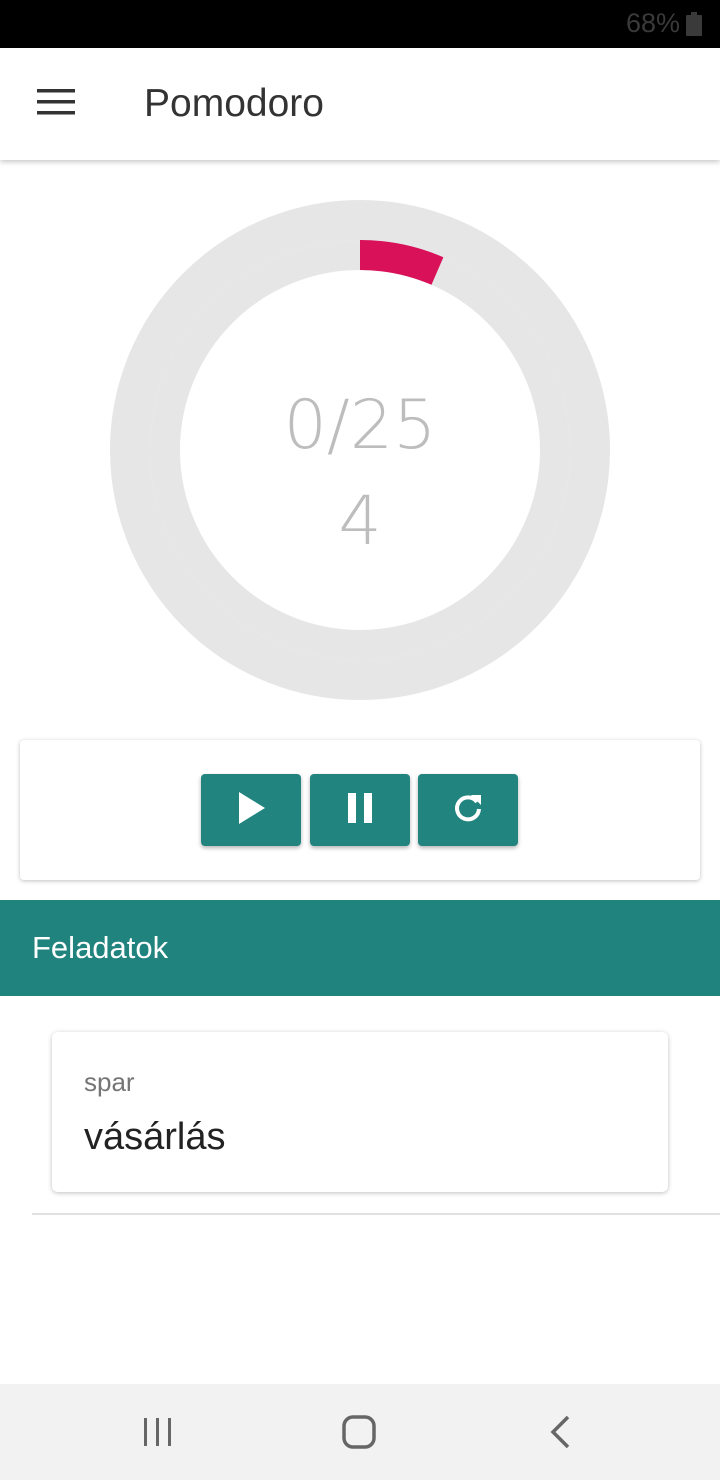  Describe the element at coordinates (360, 1112) in the screenshot. I see `task-card: spar vásárlás` at that location.